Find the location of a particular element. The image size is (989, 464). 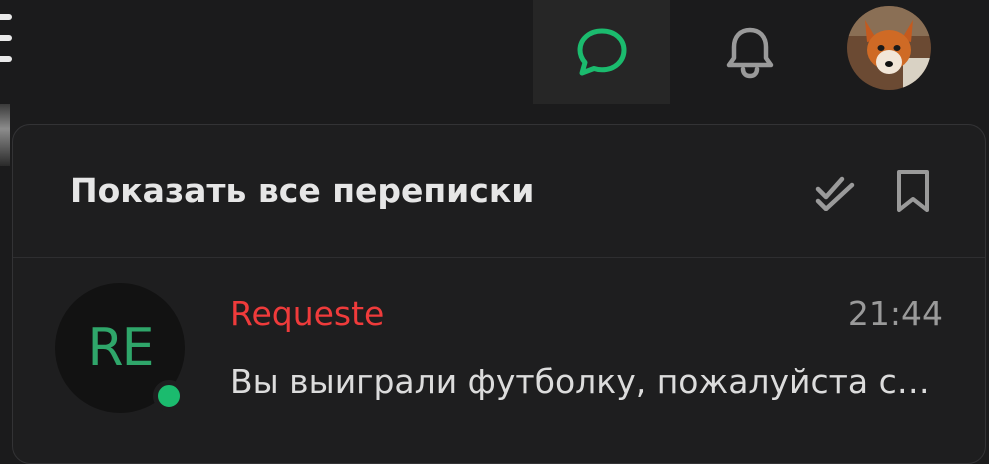

chat-bubble-icon is located at coordinates (601, 52).